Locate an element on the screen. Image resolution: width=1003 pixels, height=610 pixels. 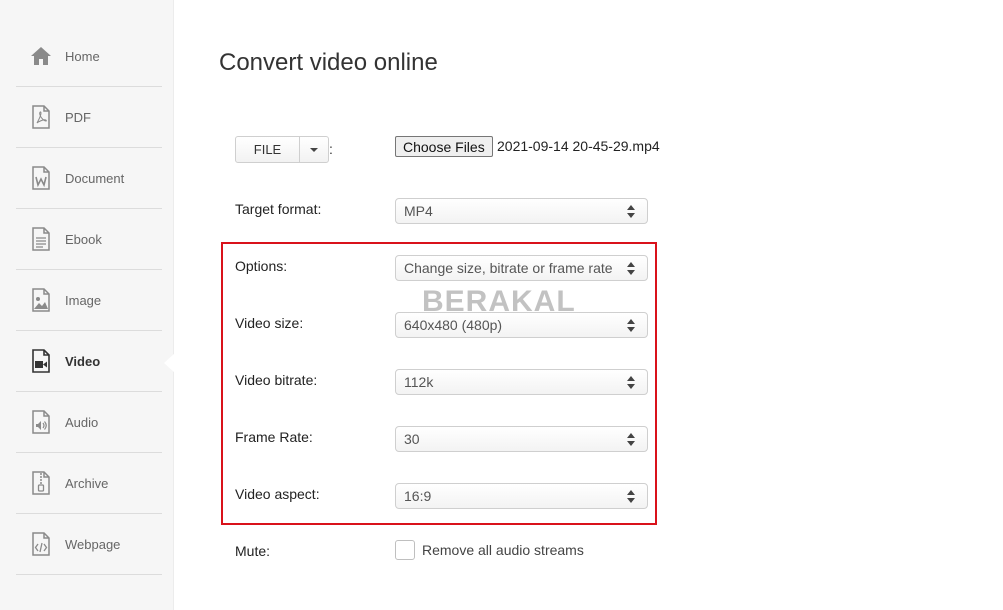
video-icon is located at coordinates (41, 361).